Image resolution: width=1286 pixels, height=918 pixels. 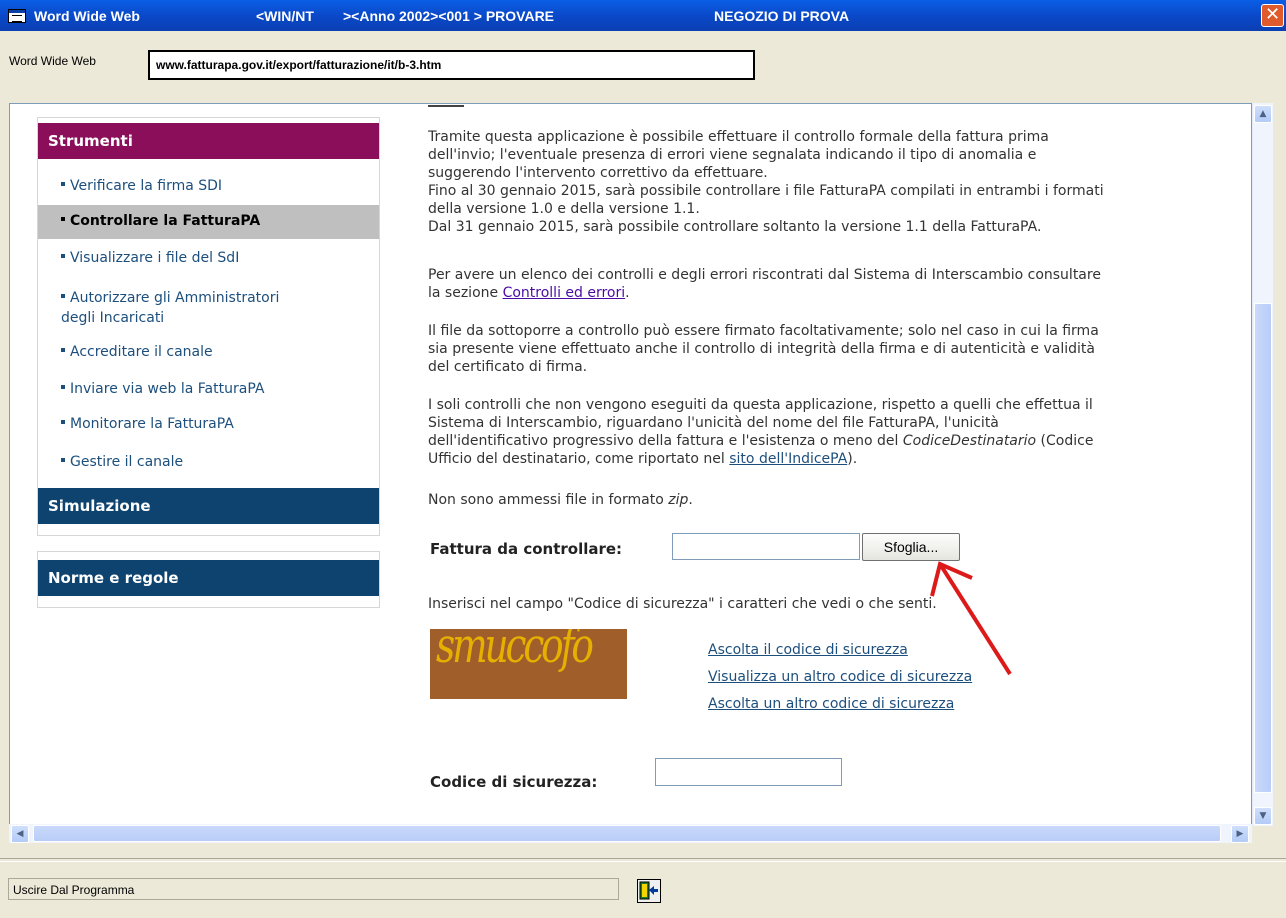 I want to click on horizontal-scroll-thumb, so click(x=627, y=833).